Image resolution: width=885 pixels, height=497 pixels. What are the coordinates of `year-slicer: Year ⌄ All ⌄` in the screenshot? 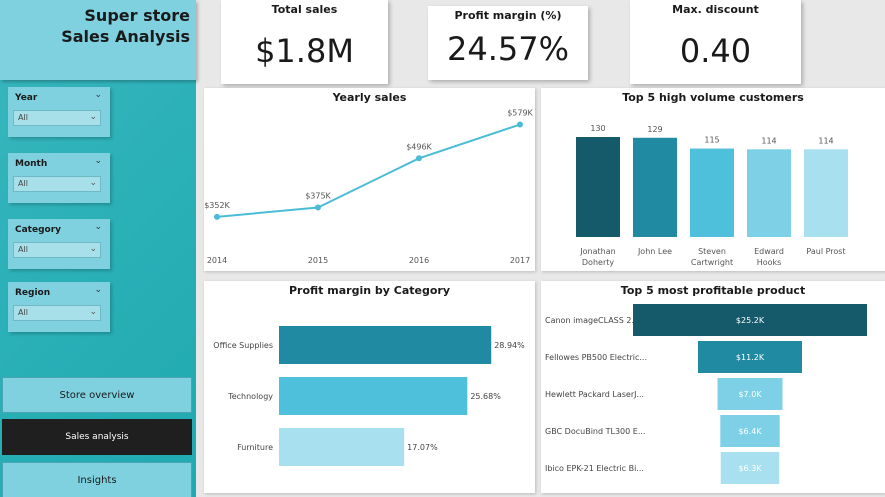 It's located at (59, 112).